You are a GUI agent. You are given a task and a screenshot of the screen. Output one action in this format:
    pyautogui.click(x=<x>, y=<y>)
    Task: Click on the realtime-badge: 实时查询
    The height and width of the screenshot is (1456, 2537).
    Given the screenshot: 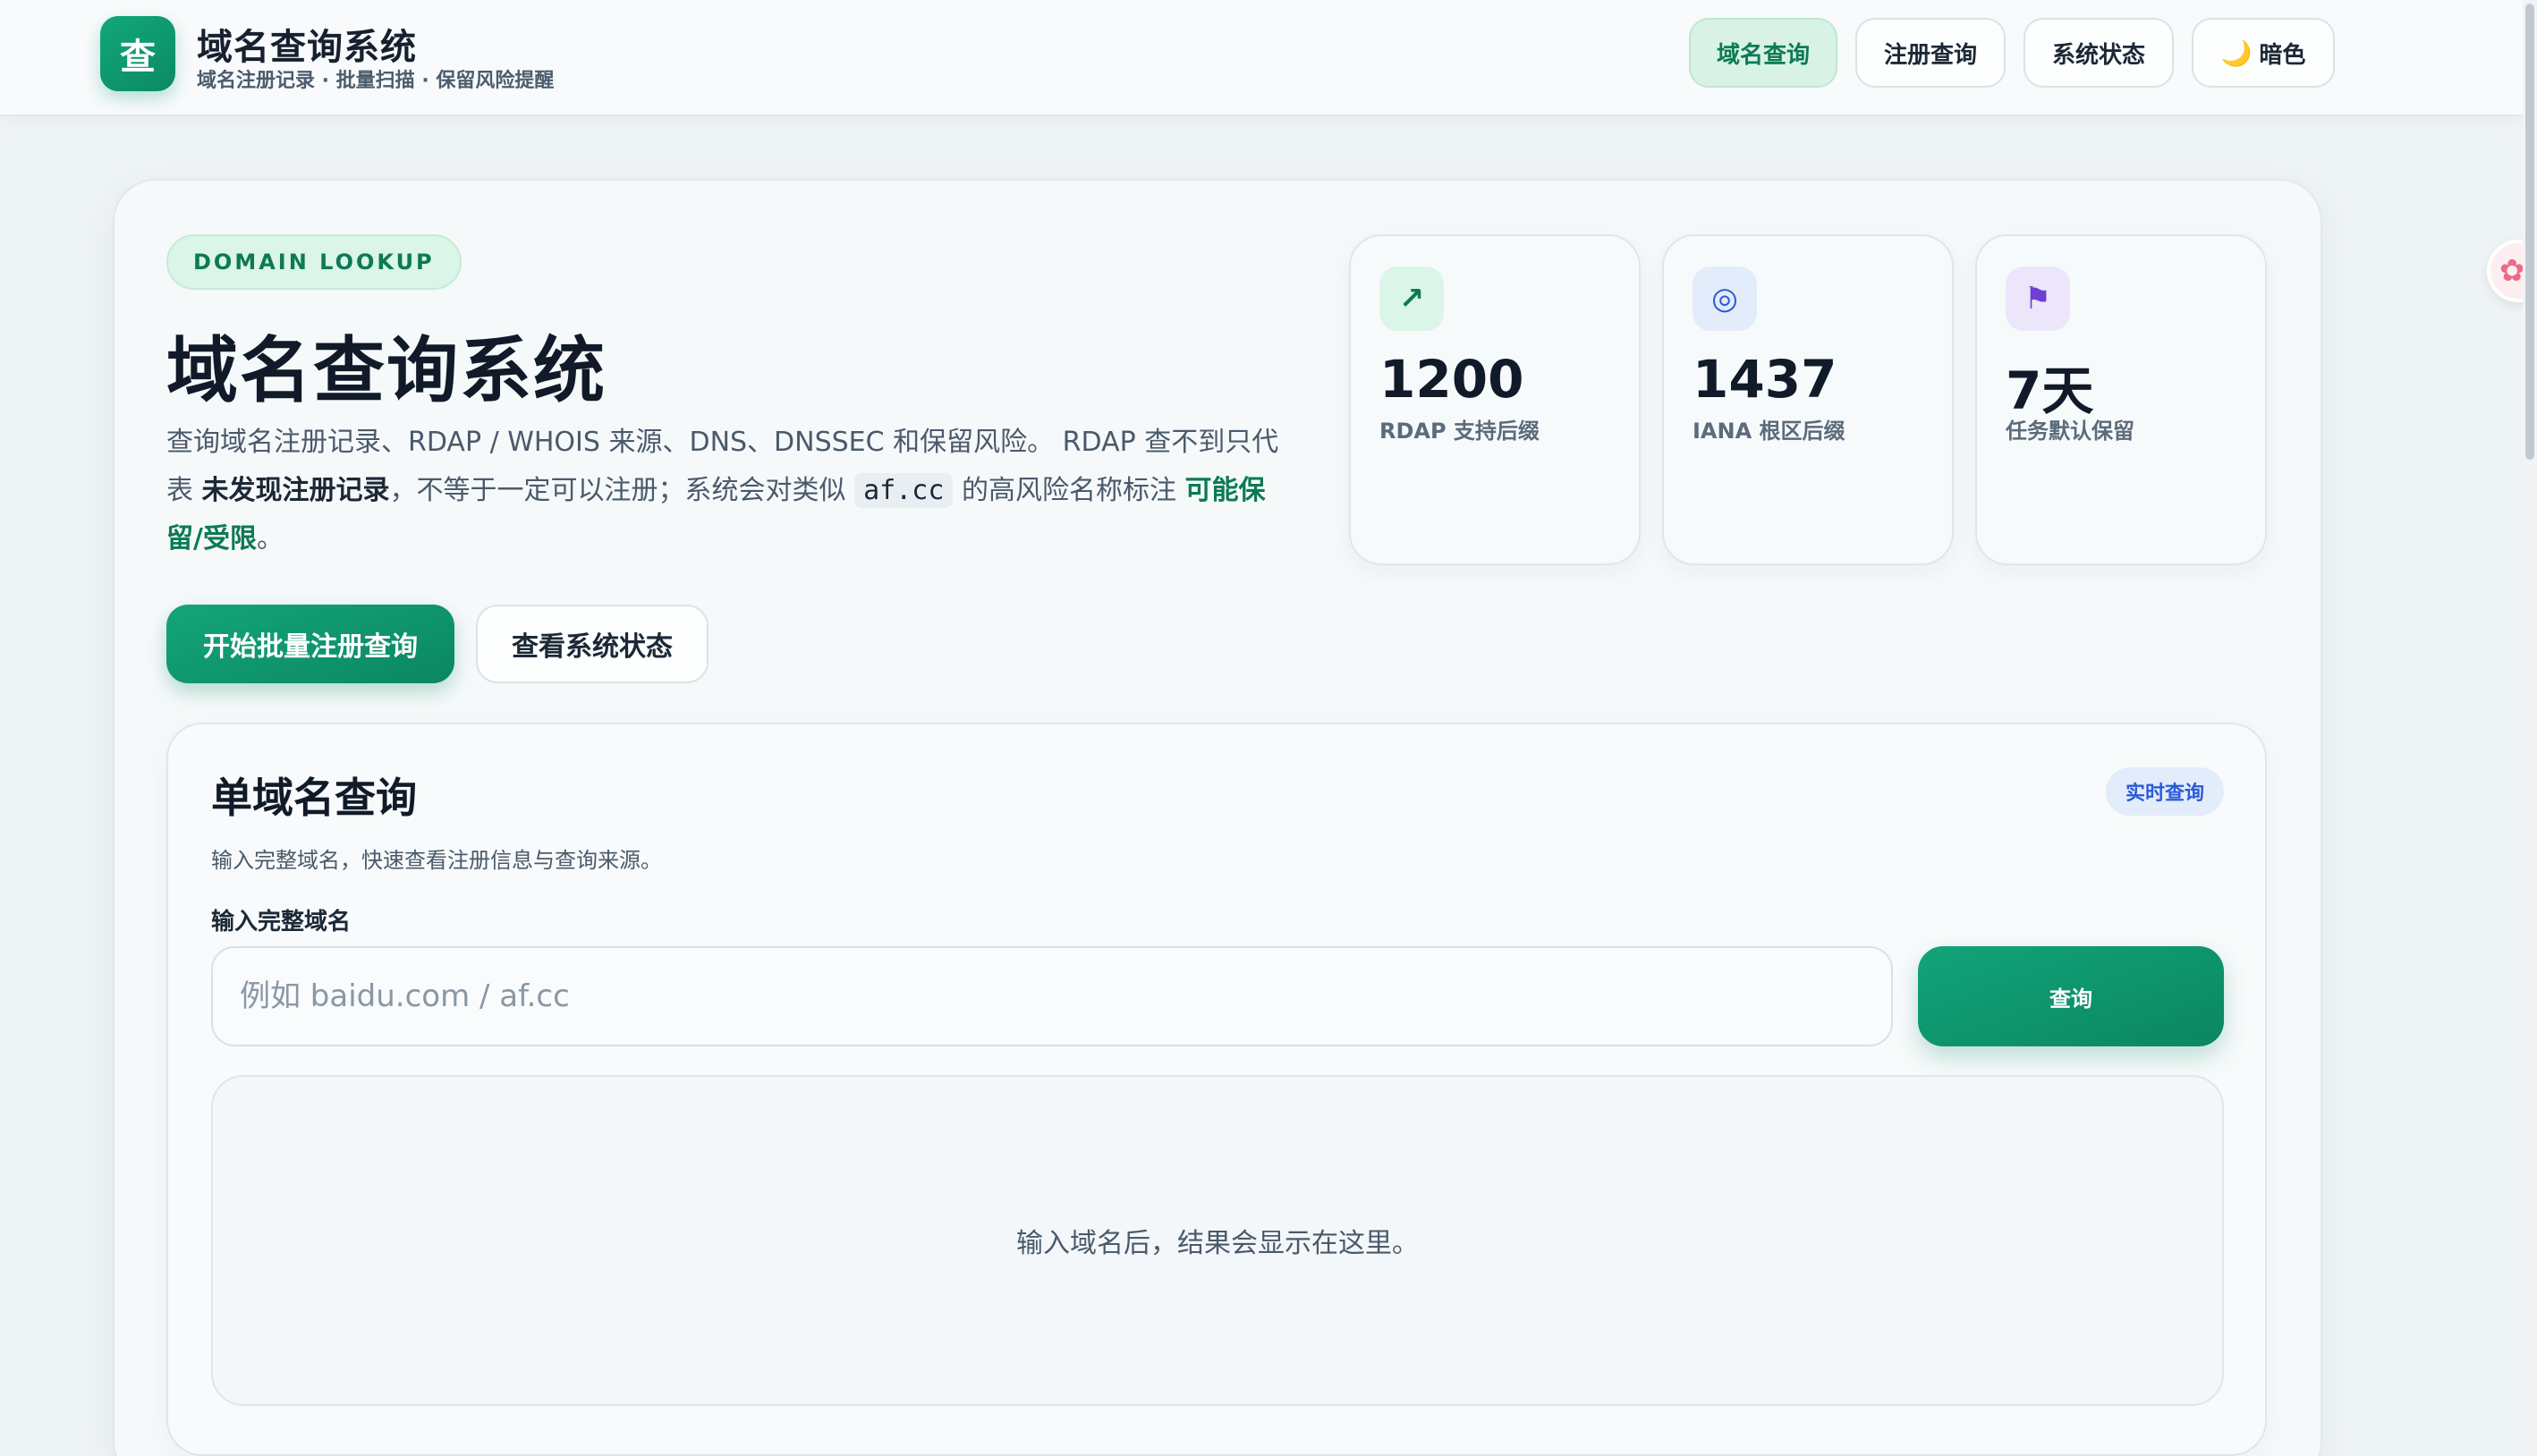 What is the action you would take?
    pyautogui.click(x=2165, y=791)
    